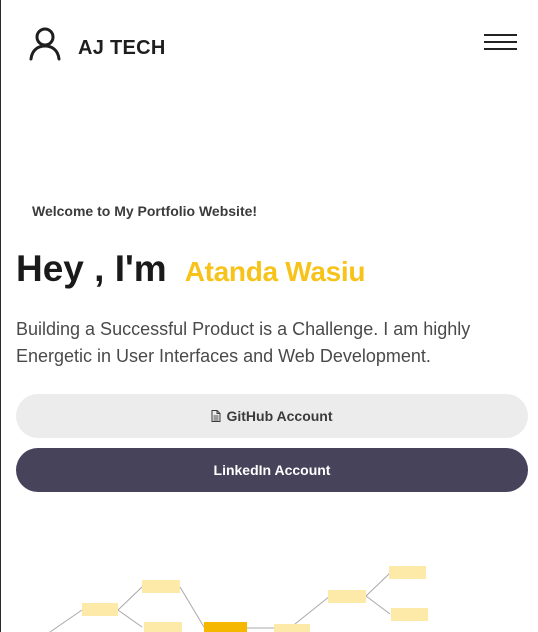 This screenshot has width=538, height=632. Describe the element at coordinates (145, 211) in the screenshot. I see `welcome-text: Welcome to My Portfolio Website!` at that location.